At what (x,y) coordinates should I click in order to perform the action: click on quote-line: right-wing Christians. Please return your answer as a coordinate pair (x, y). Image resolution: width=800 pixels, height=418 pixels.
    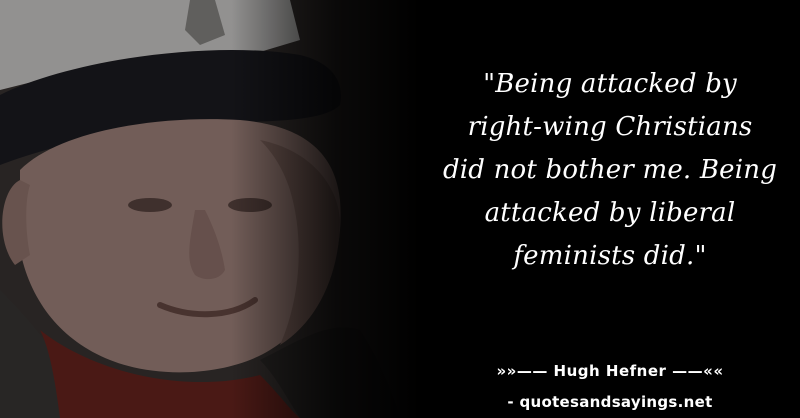
    Looking at the image, I should click on (610, 127).